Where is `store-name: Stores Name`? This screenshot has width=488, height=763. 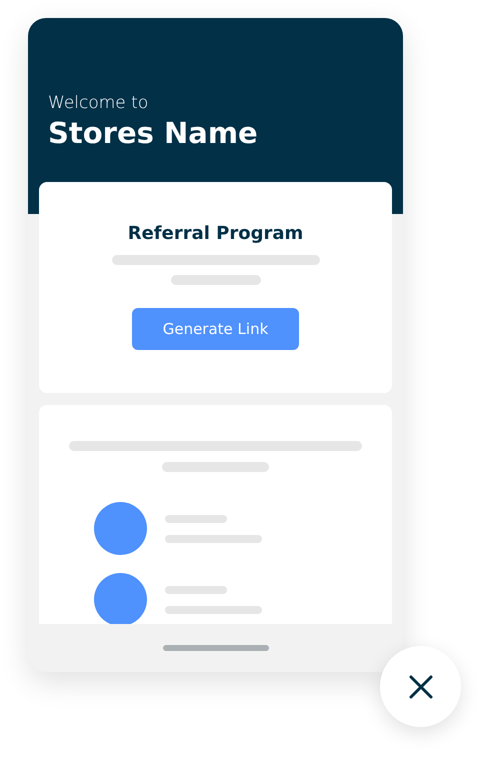
store-name: Stores Name is located at coordinates (153, 133).